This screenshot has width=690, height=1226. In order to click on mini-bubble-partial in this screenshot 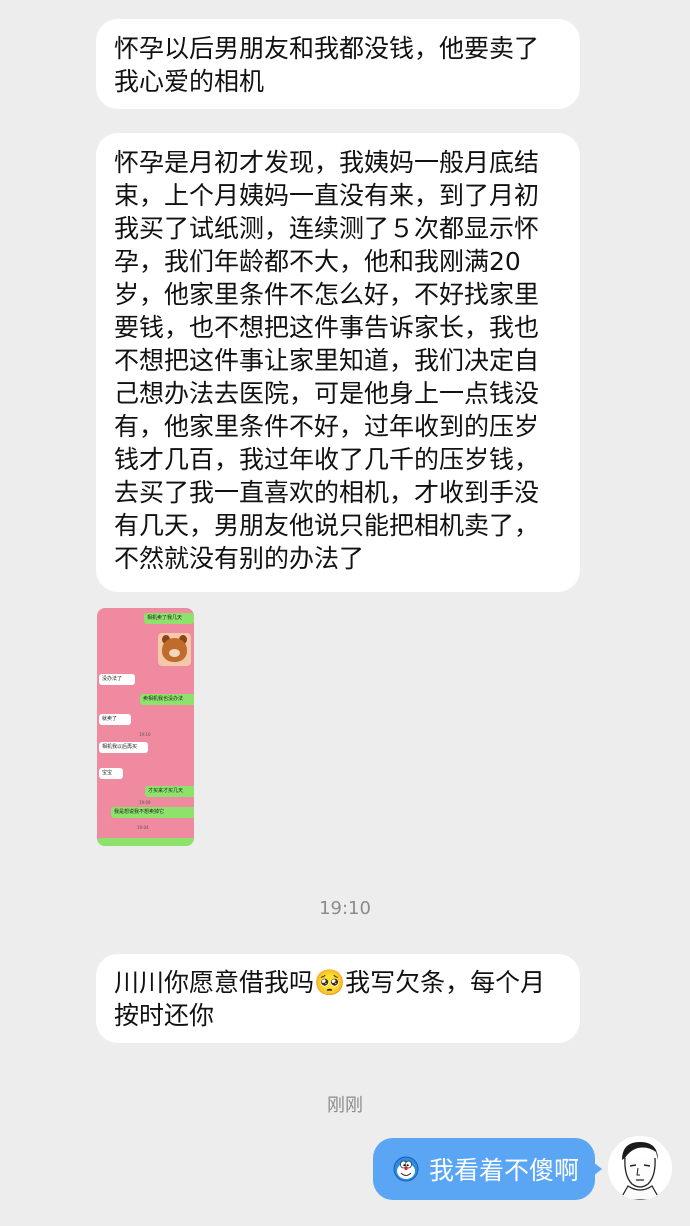, I will do `click(145, 842)`.